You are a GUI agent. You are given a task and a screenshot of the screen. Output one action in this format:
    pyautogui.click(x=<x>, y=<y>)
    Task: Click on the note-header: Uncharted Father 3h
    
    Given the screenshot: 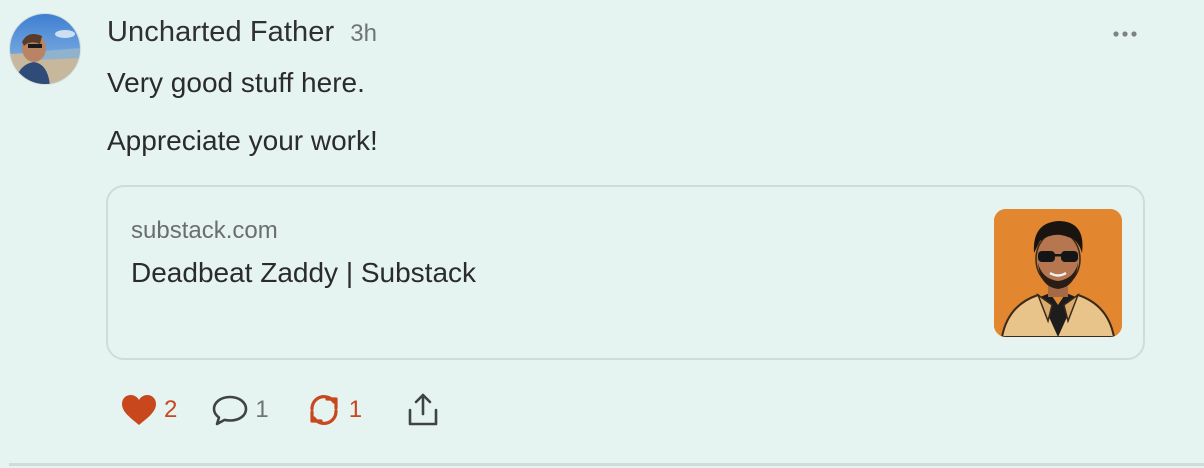 What is the action you would take?
    pyautogui.click(x=242, y=34)
    